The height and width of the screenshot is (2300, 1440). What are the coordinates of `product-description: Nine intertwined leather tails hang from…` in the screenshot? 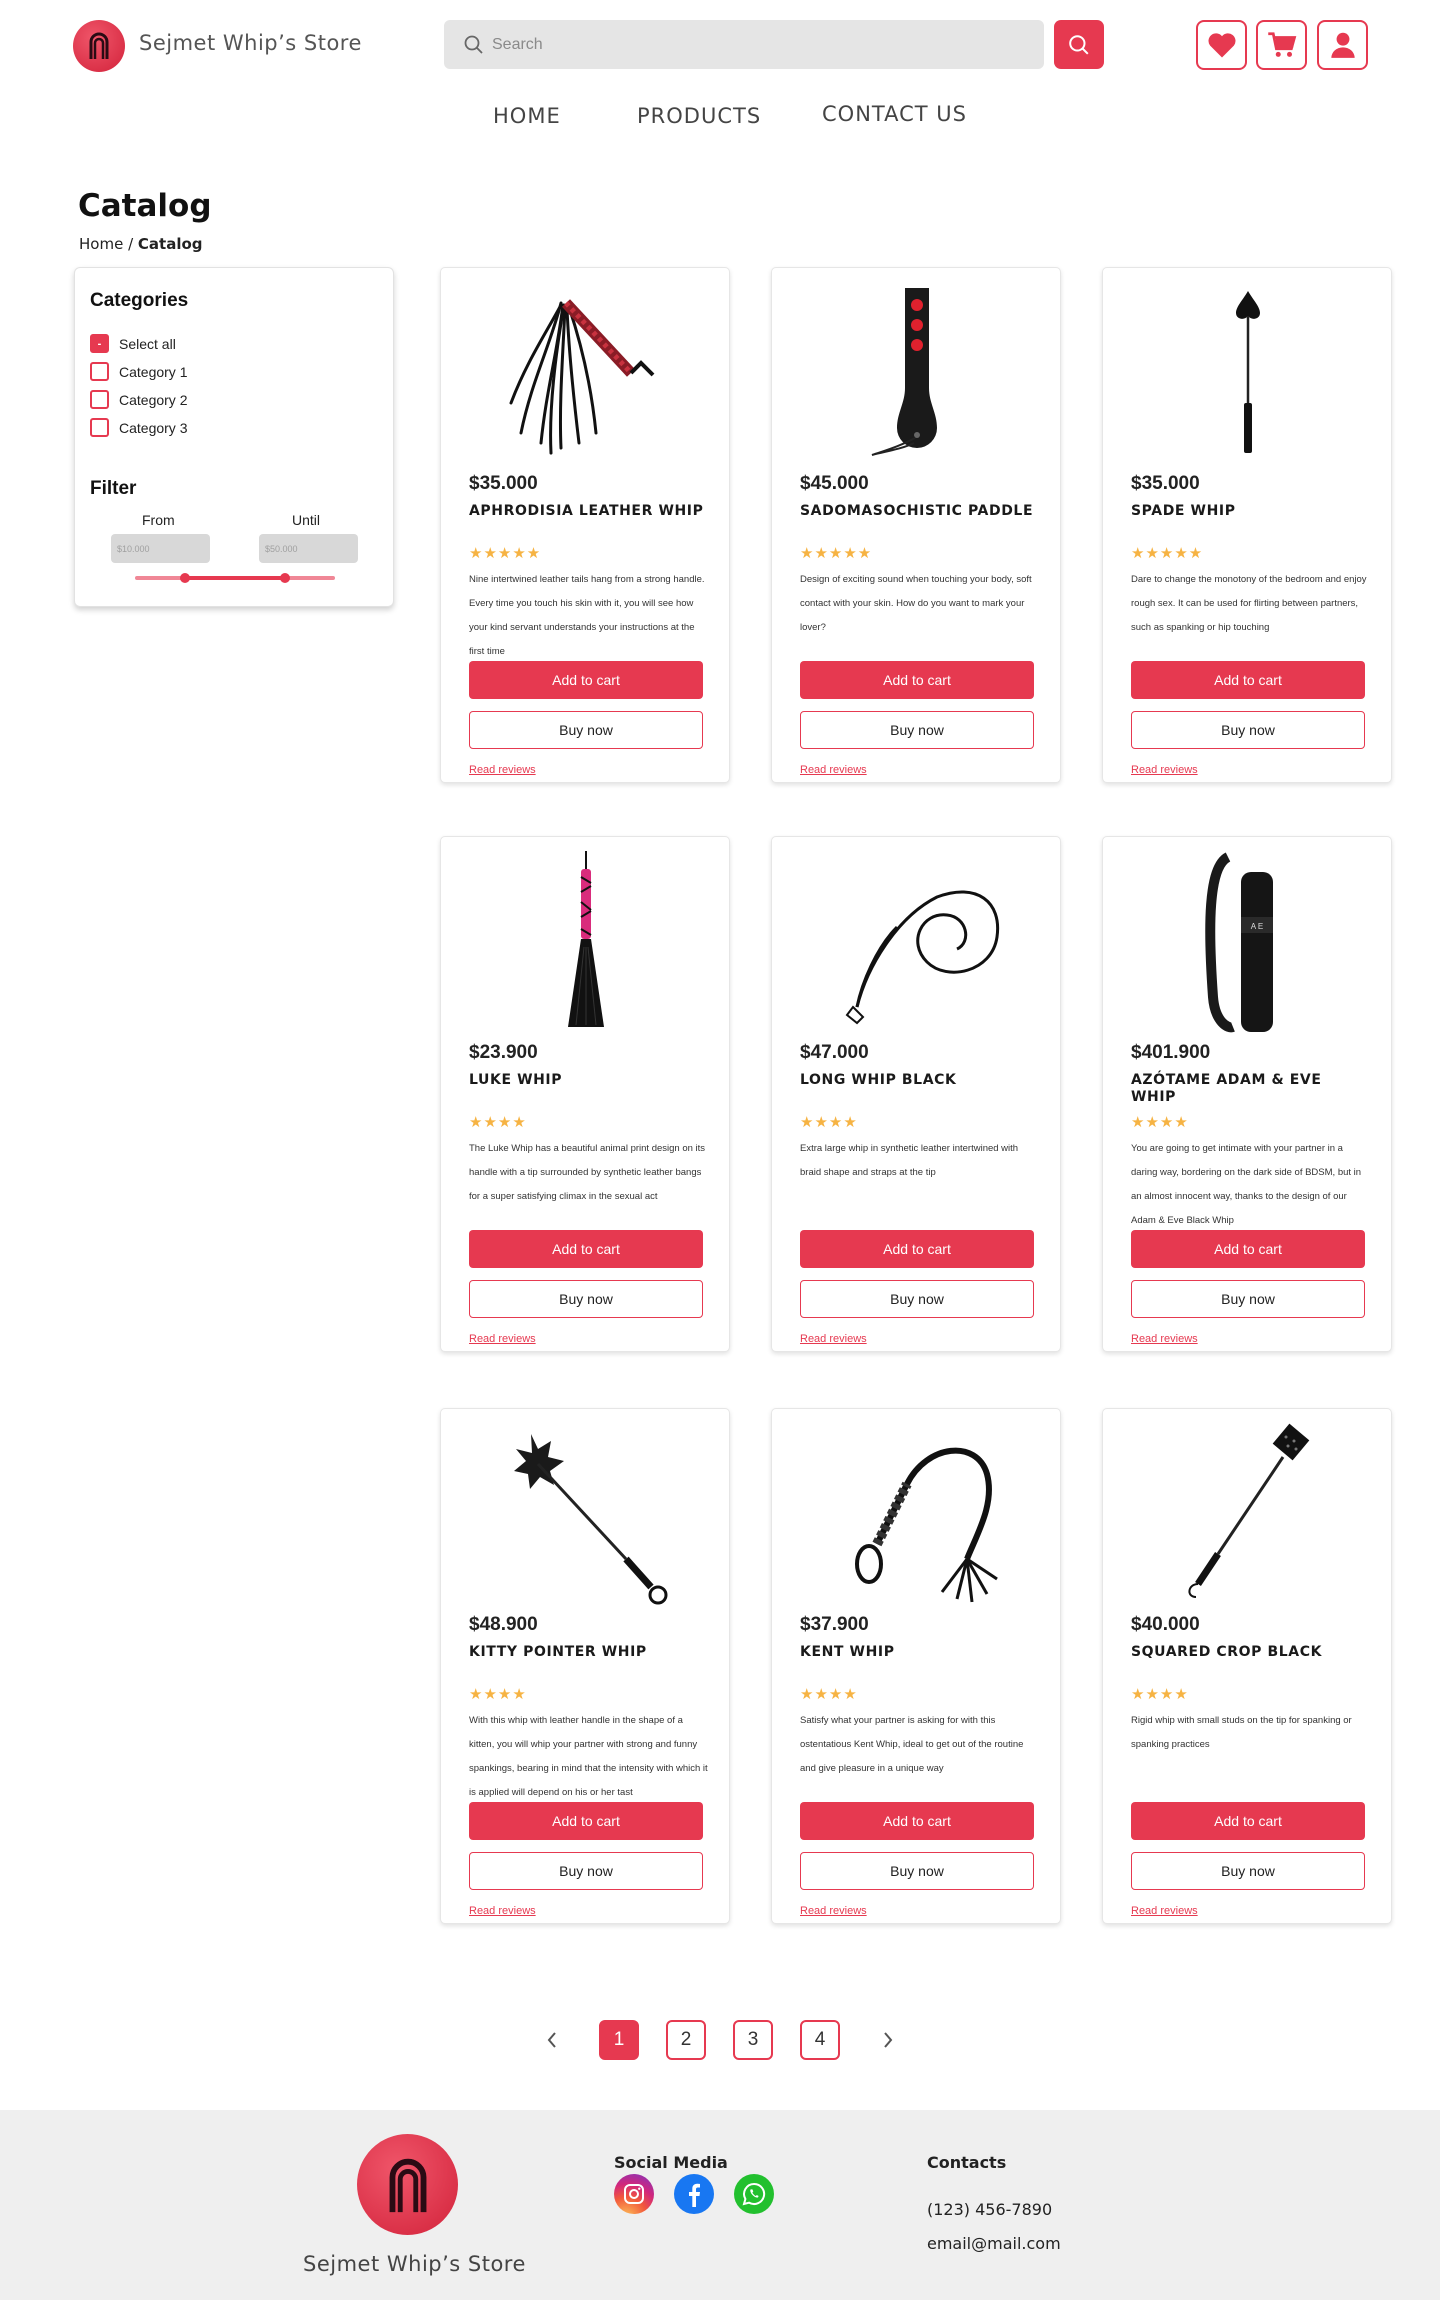 It's located at (587, 615).